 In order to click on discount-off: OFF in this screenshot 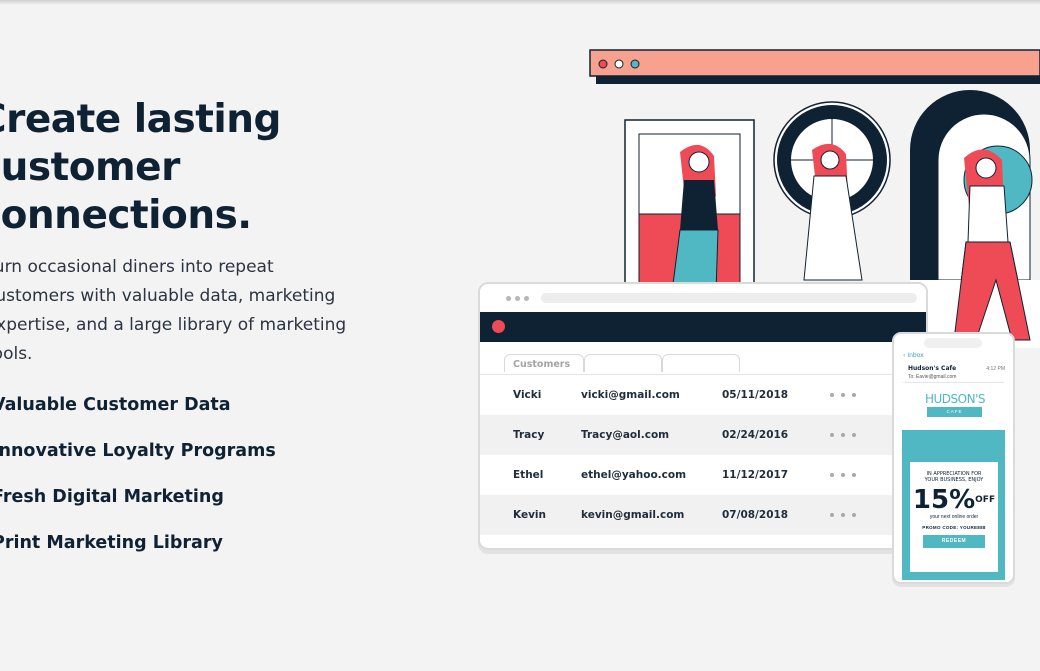, I will do `click(985, 500)`.